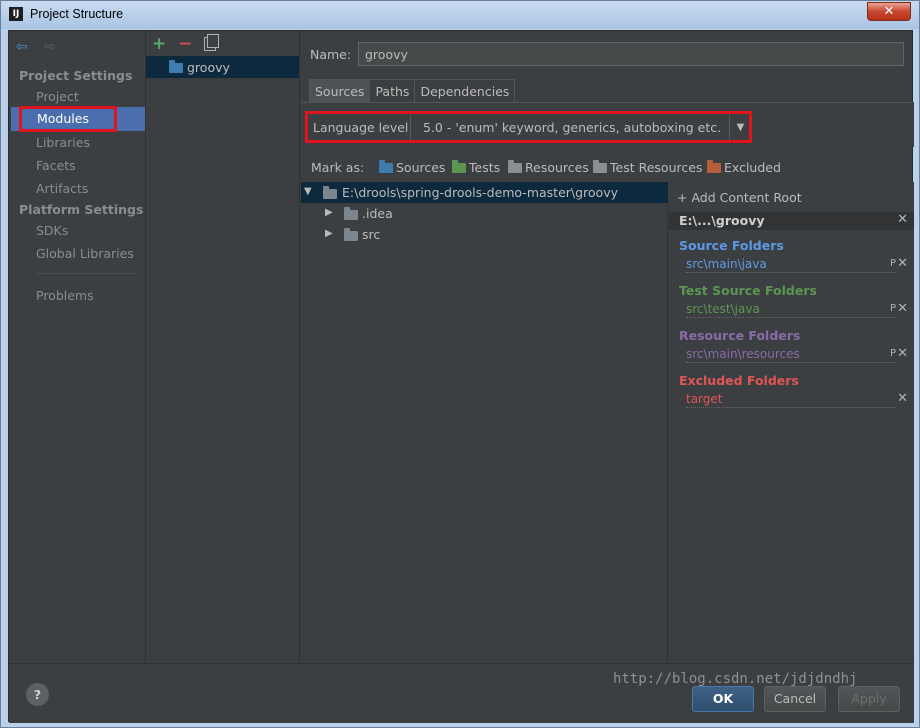 The image size is (920, 728). What do you see at coordinates (41, 47) in the screenshot?
I see `nav-arrows: ⇦ ⇨` at bounding box center [41, 47].